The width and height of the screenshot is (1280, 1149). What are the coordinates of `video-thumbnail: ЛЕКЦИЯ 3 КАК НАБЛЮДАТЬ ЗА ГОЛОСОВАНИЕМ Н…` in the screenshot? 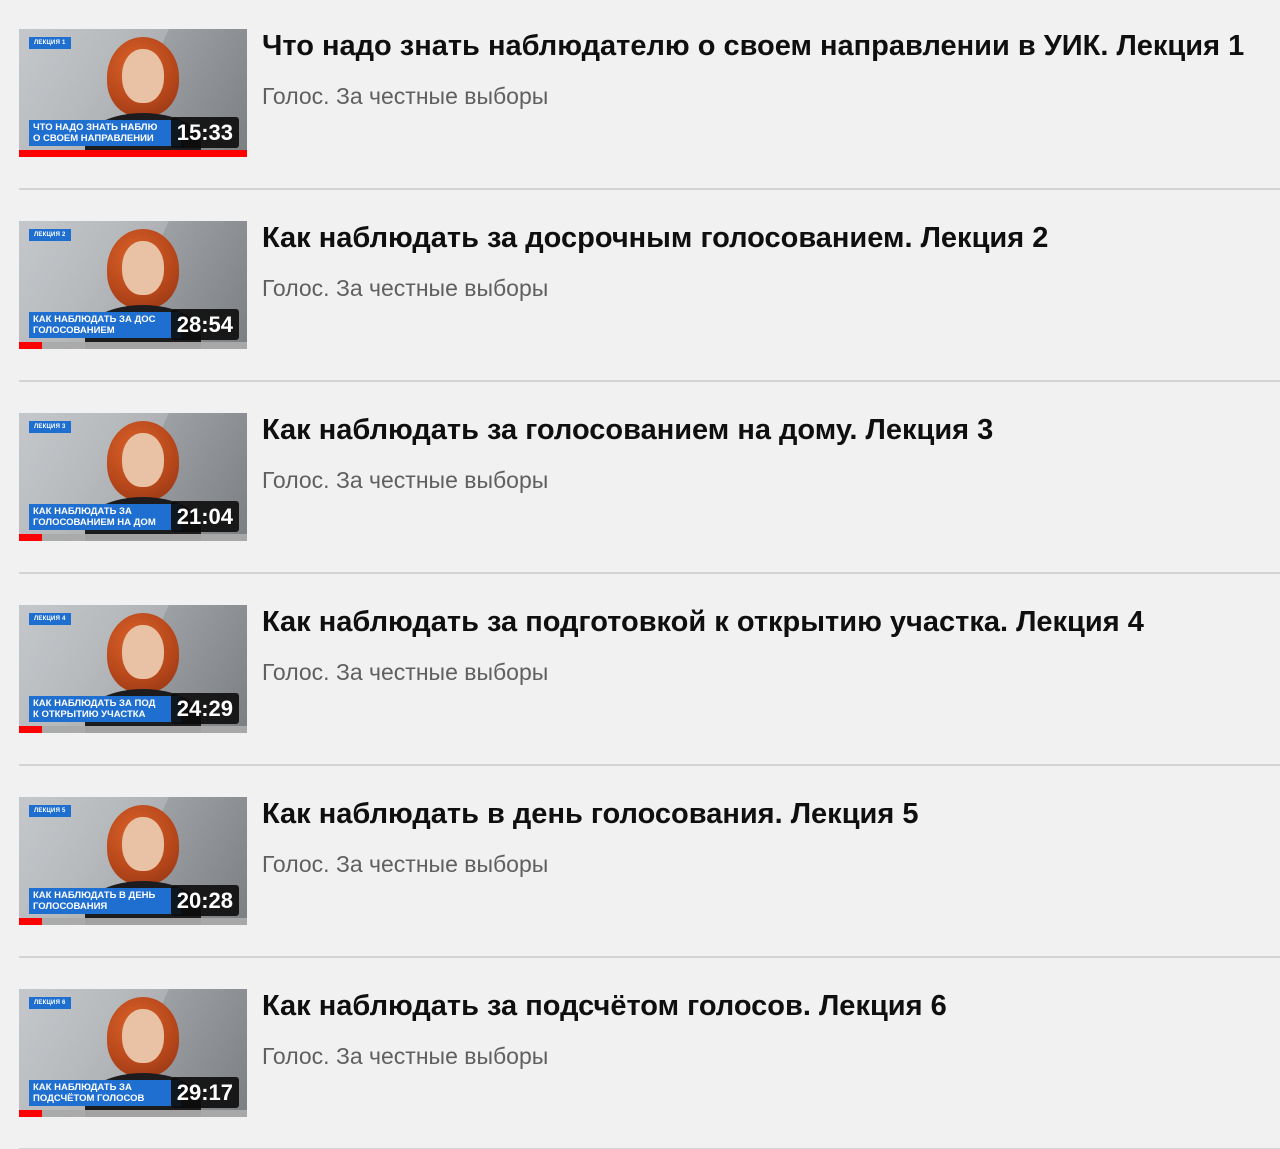 It's located at (133, 477).